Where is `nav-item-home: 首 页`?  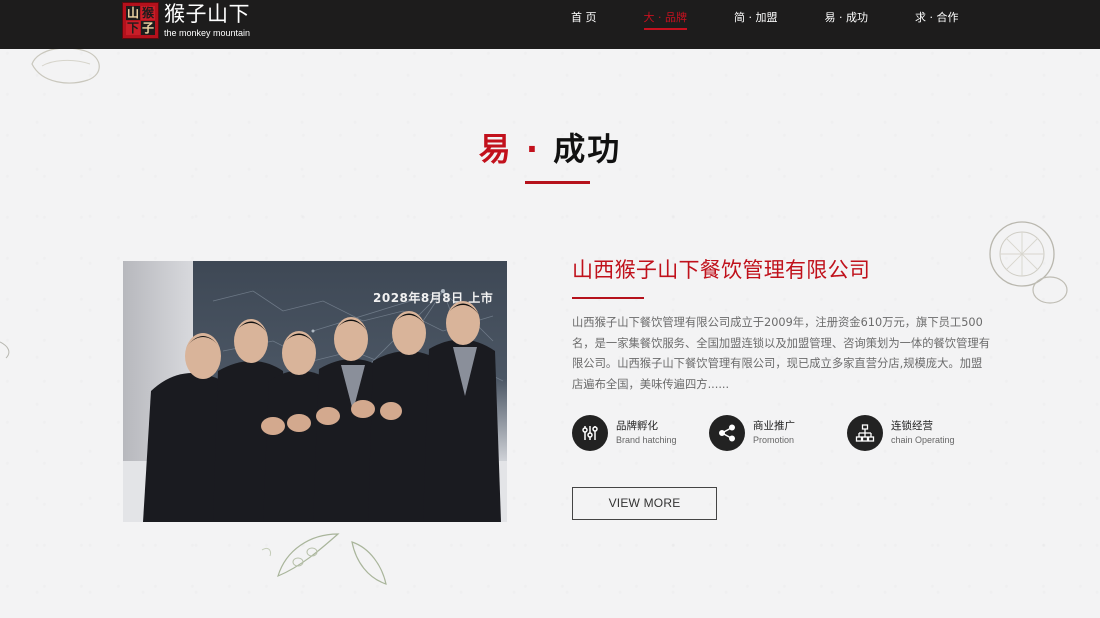
nav-item-home: 首 页 is located at coordinates (584, 20).